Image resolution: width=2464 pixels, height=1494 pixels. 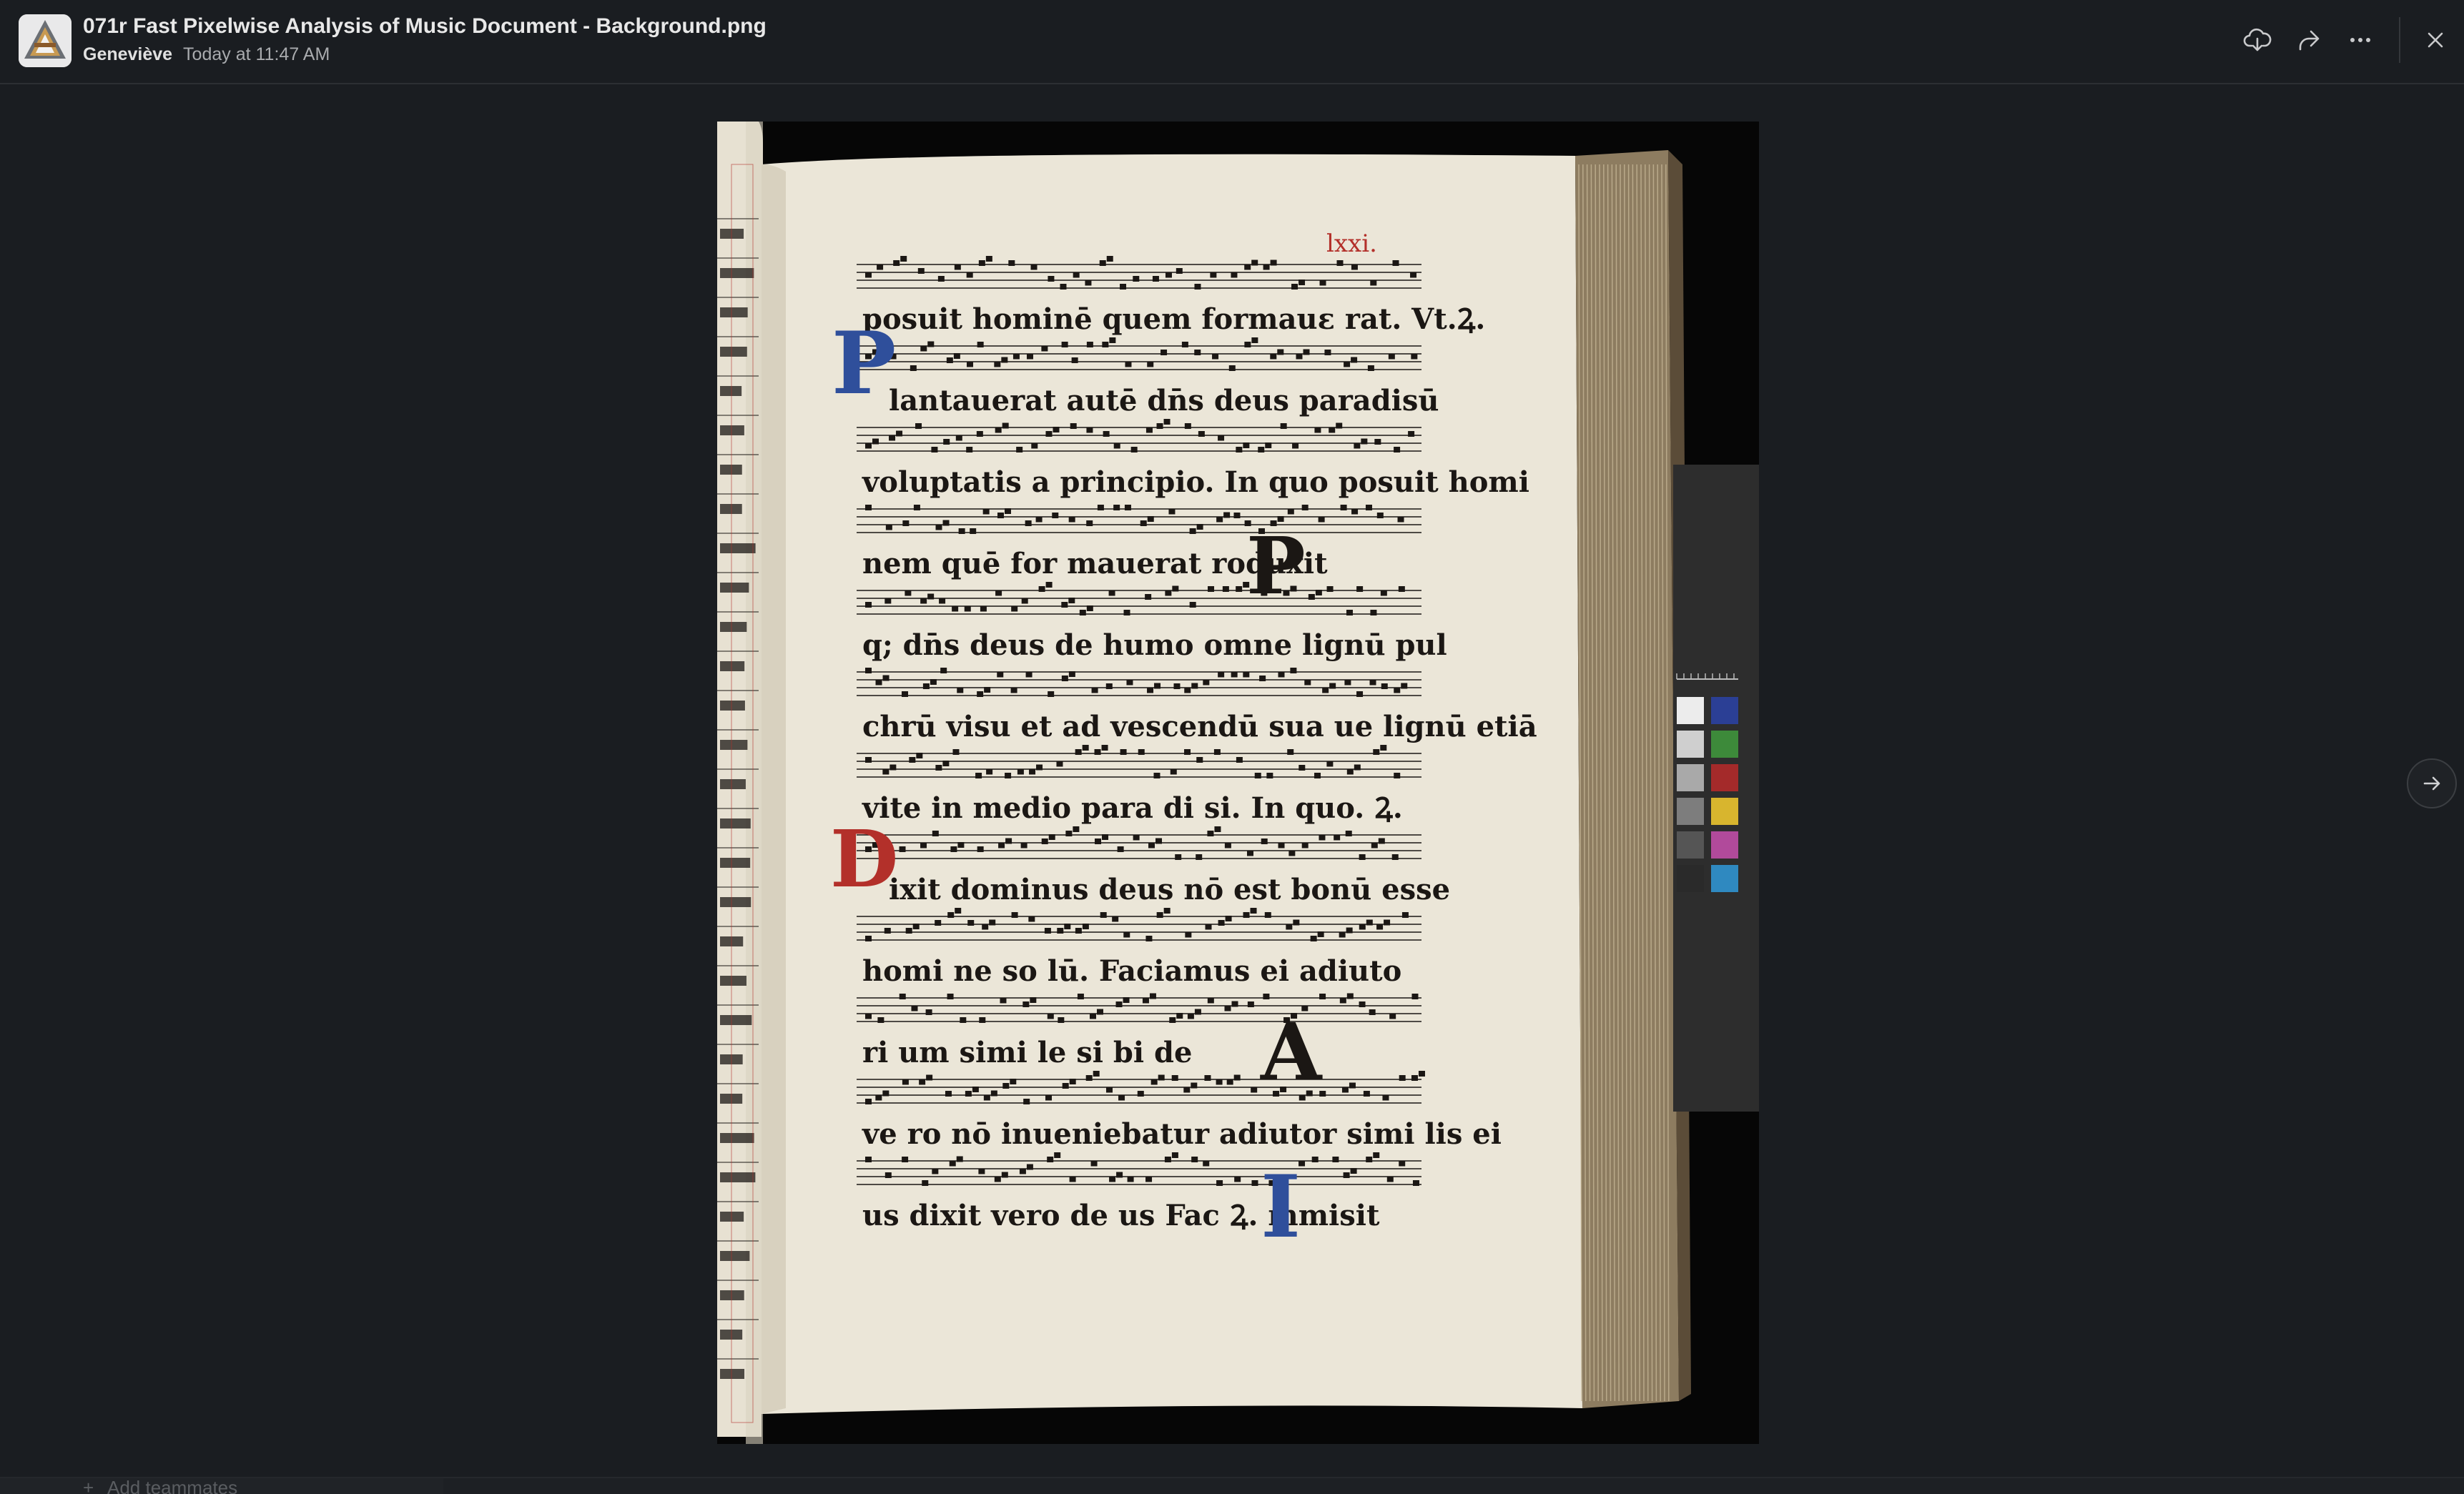 What do you see at coordinates (1027, 1052) in the screenshot?
I see `chant-text-line: ri um simi le si bi de` at bounding box center [1027, 1052].